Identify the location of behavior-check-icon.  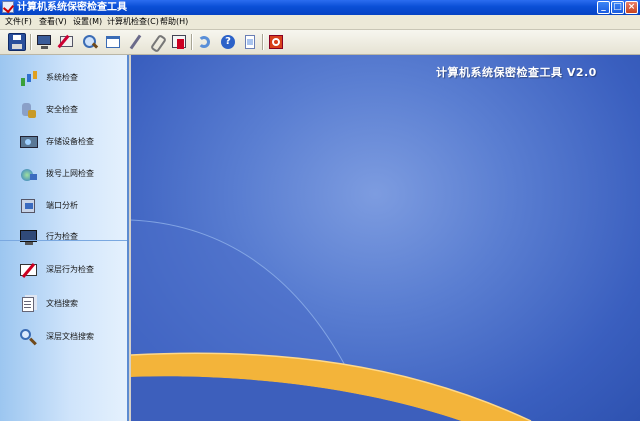
(29, 237).